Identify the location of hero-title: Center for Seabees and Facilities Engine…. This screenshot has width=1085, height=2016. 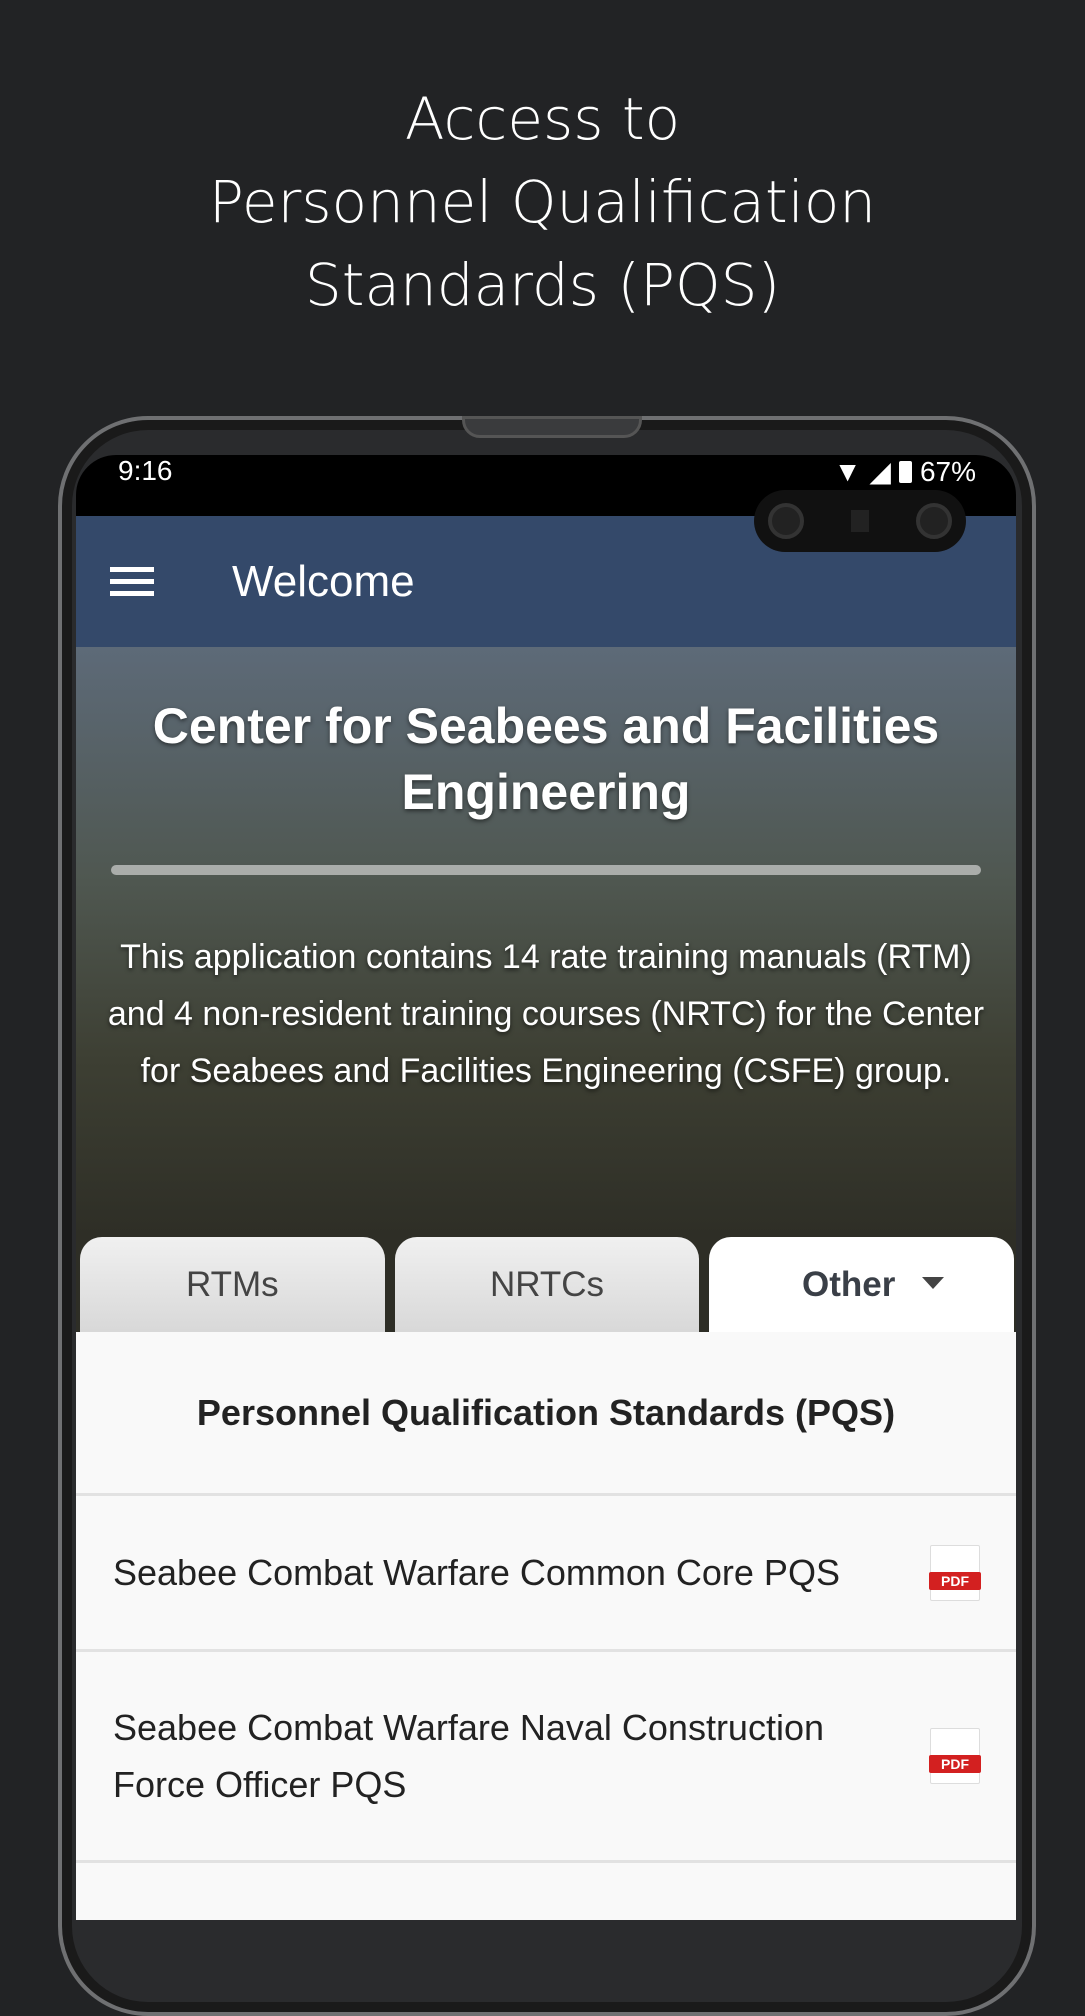
(546, 759).